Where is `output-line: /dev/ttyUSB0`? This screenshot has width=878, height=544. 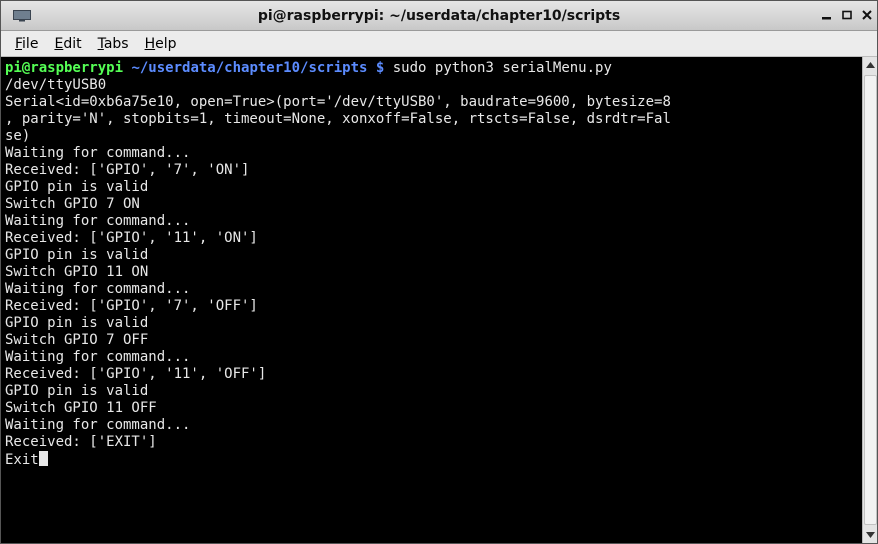 output-line: /dev/ttyUSB0 is located at coordinates (56, 85).